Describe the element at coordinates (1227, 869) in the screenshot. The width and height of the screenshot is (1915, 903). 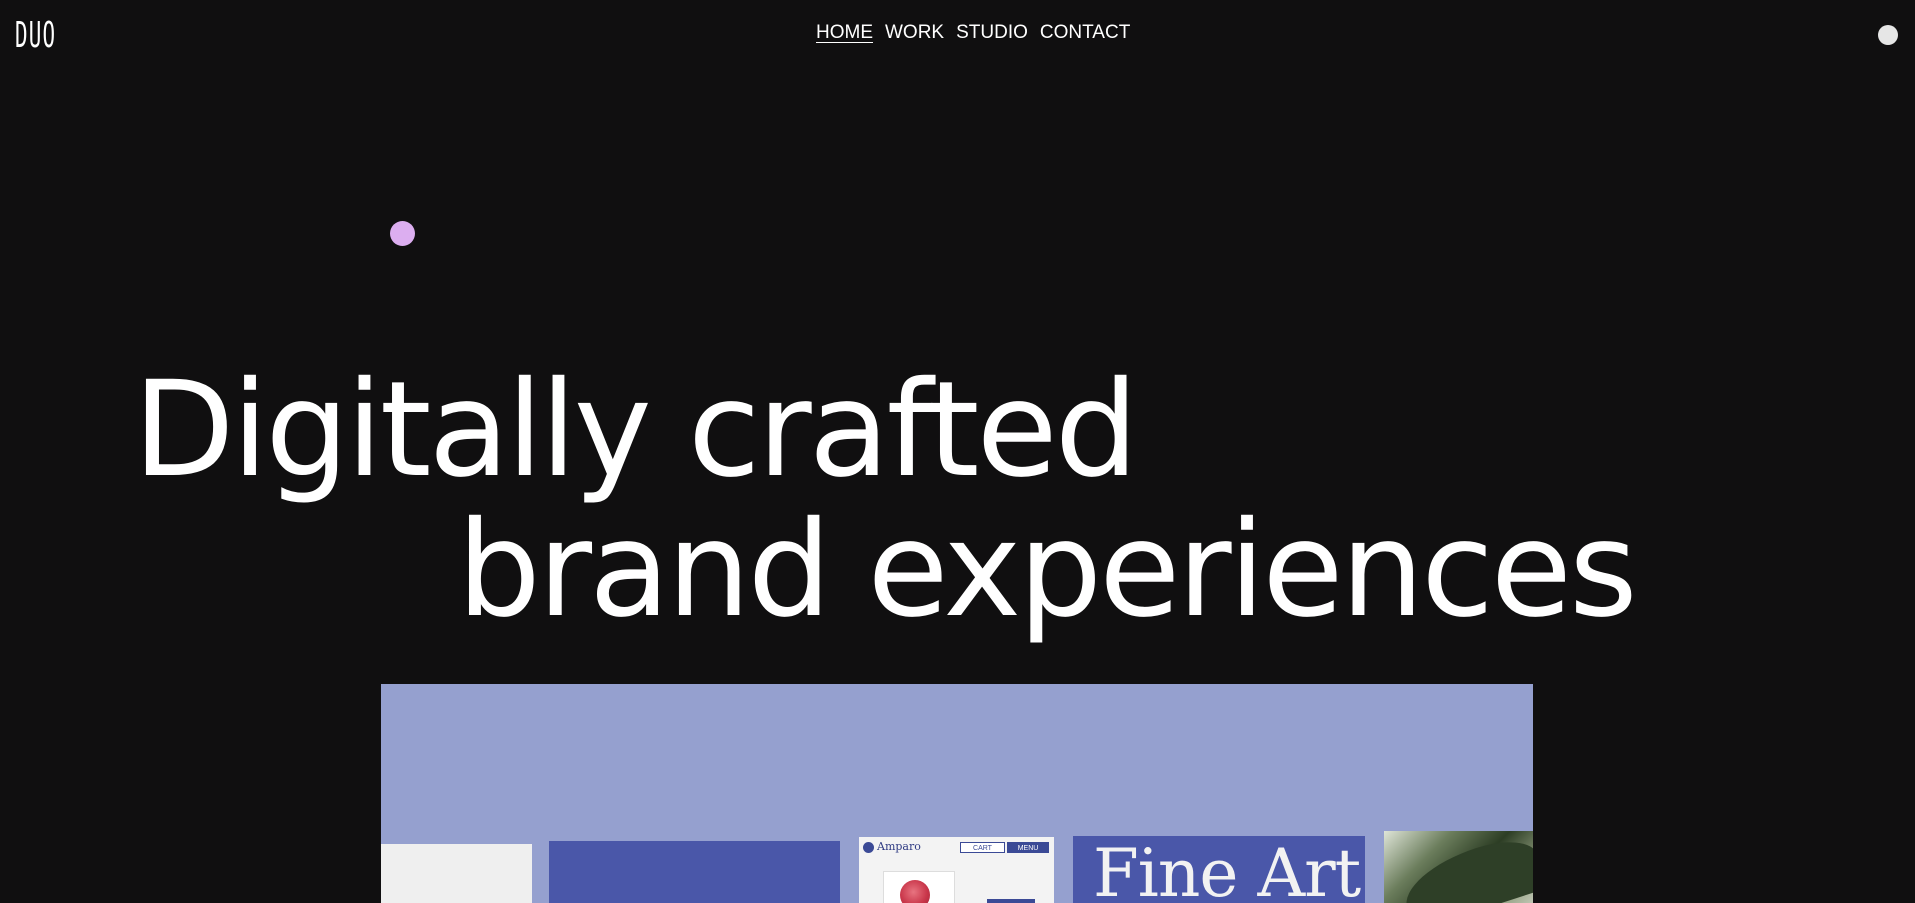
I see `fine-art-text: Fine Art` at that location.